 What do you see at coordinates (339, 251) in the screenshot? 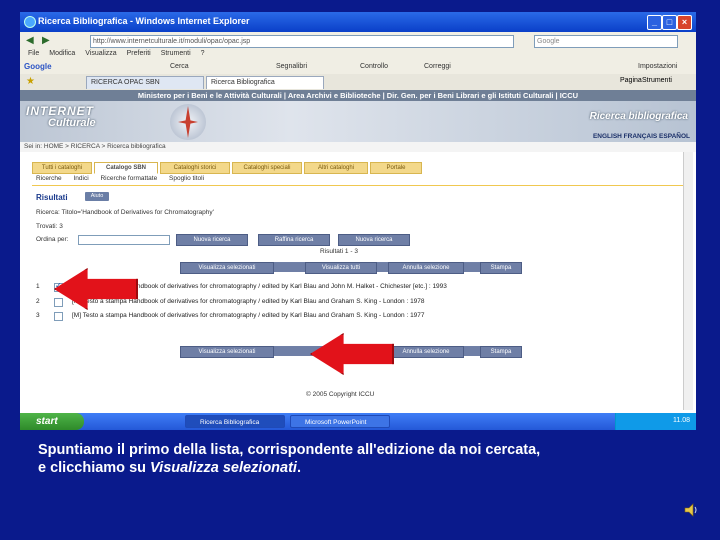
I see `results-range: Risultati 1 - 3` at bounding box center [339, 251].